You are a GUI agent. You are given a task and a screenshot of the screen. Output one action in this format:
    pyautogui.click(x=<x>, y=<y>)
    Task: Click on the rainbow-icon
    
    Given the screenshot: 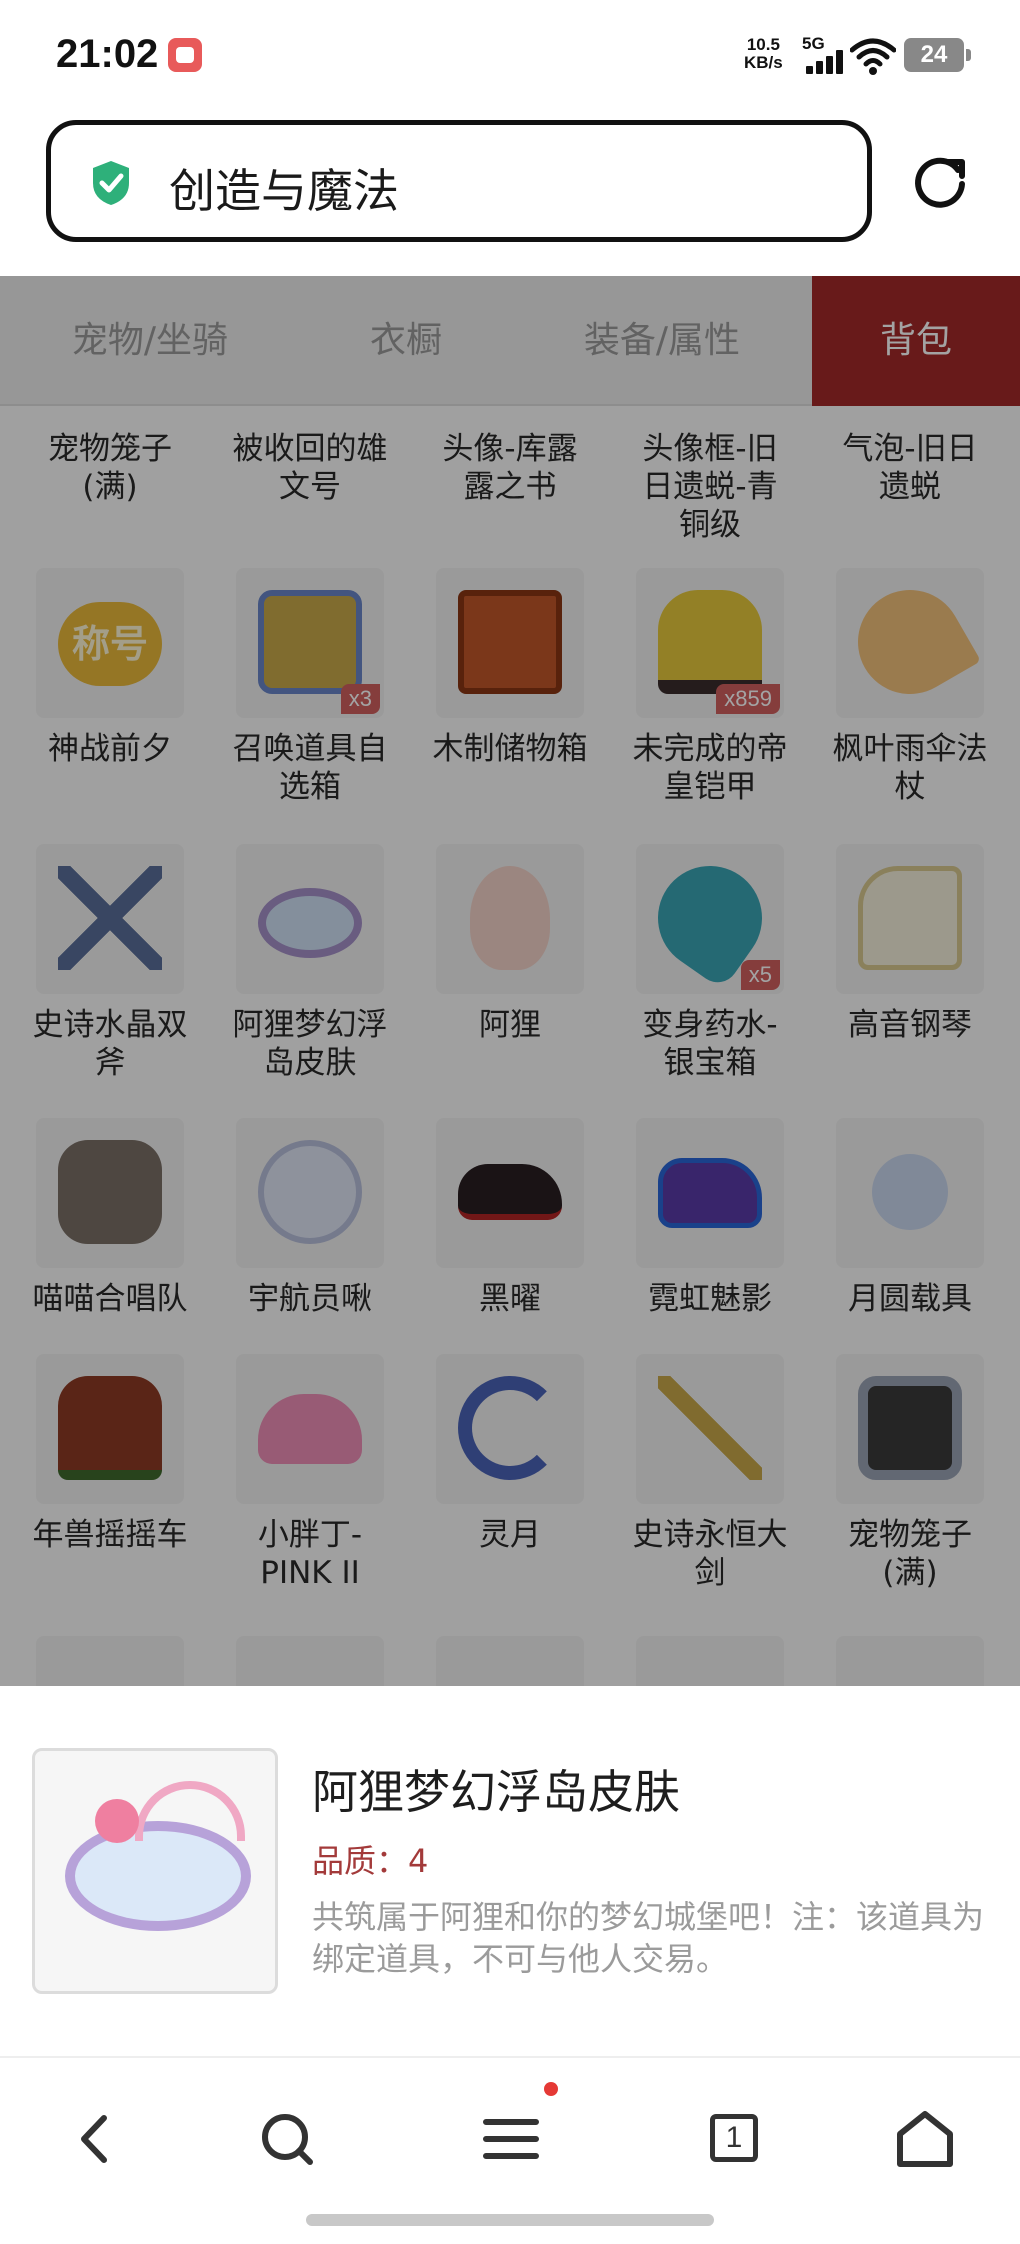 What is the action you would take?
    pyautogui.click(x=190, y=1811)
    